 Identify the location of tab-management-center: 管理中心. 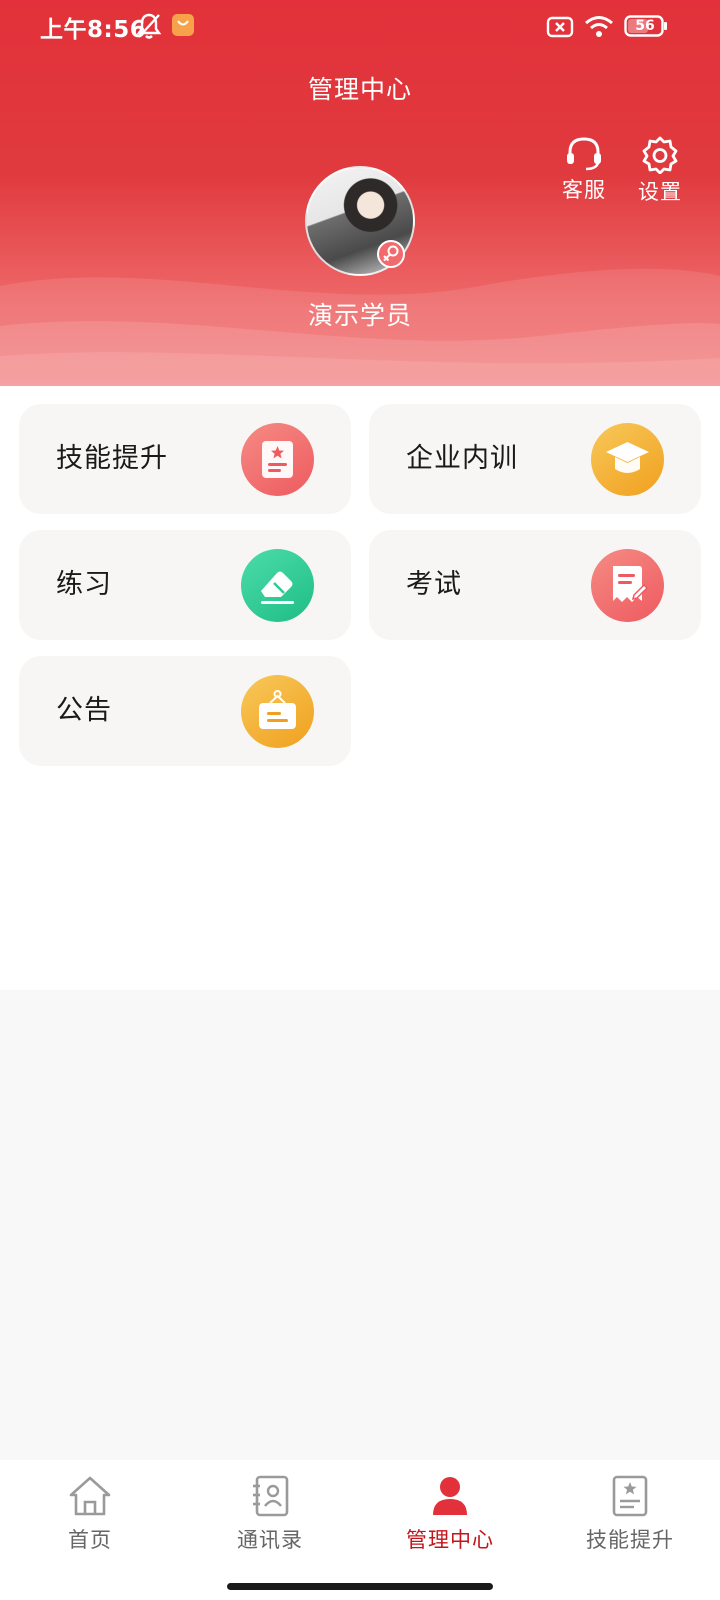
(450, 1514).